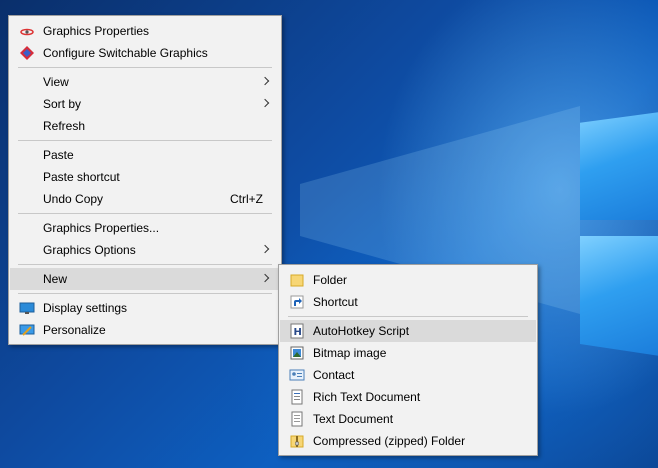 The image size is (658, 468). I want to click on personalize-icon, so click(27, 330).